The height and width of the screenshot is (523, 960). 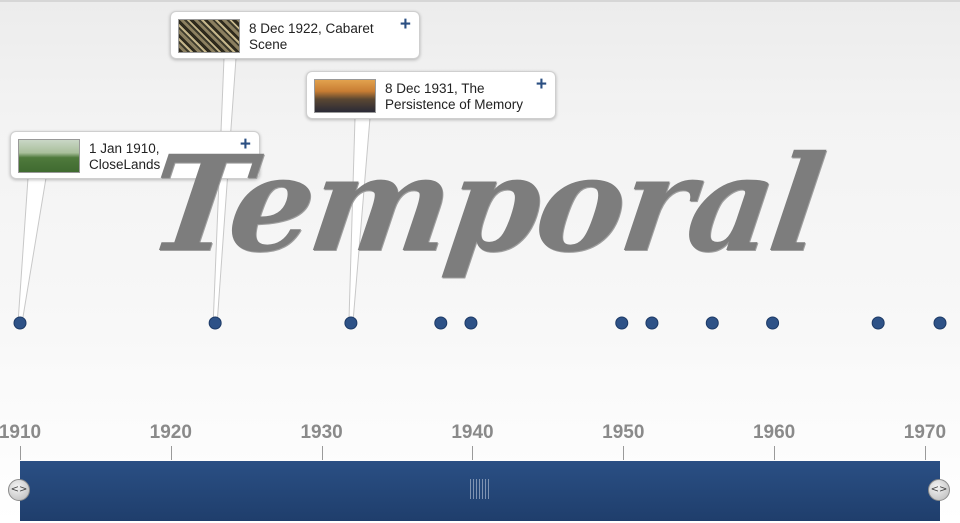 I want to click on event-card-cabaret-scene: 8 Dec 1922, Cabaret Scene +, so click(x=295, y=35).